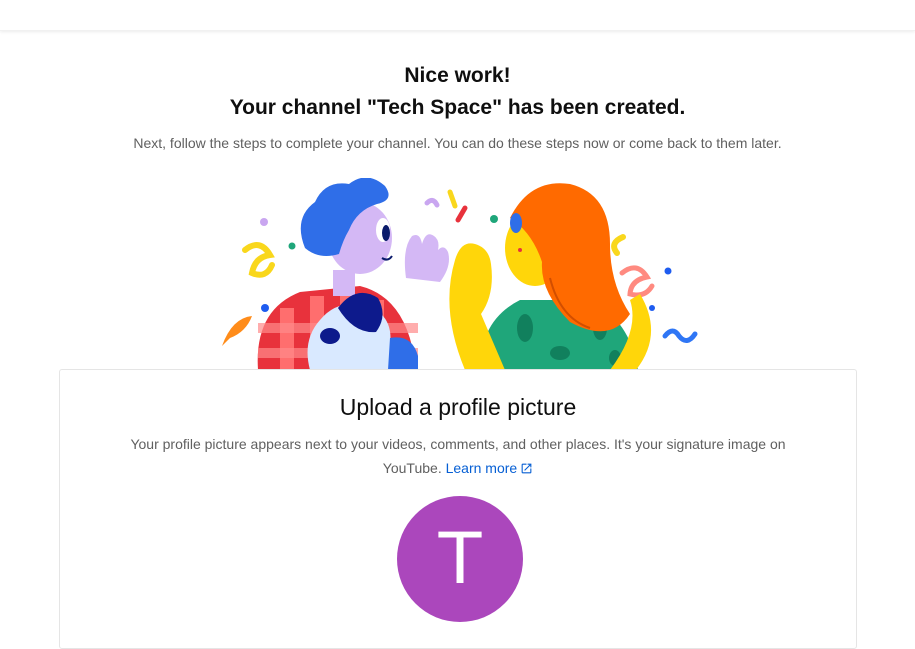 The height and width of the screenshot is (649, 915). What do you see at coordinates (457, 75) in the screenshot?
I see `success-heading: Nice work!` at bounding box center [457, 75].